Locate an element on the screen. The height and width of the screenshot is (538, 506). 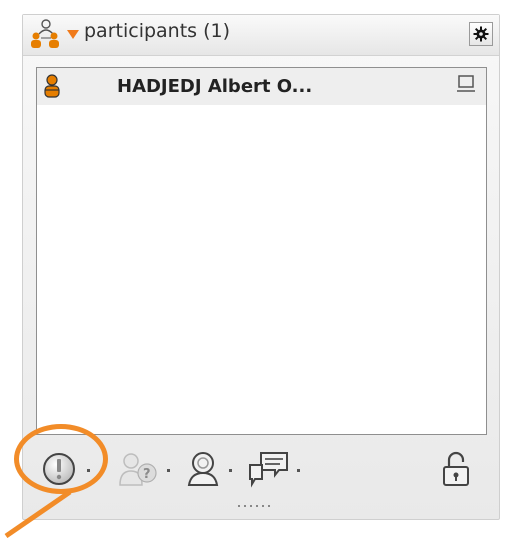
unlock-icon is located at coordinates (456, 468).